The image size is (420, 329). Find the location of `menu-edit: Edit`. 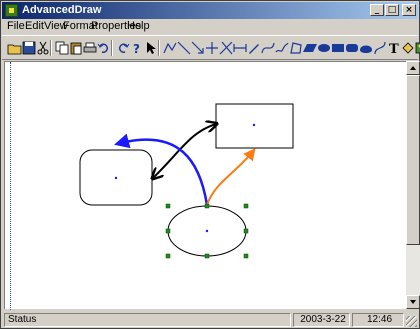

menu-edit: Edit is located at coordinates (34, 26).